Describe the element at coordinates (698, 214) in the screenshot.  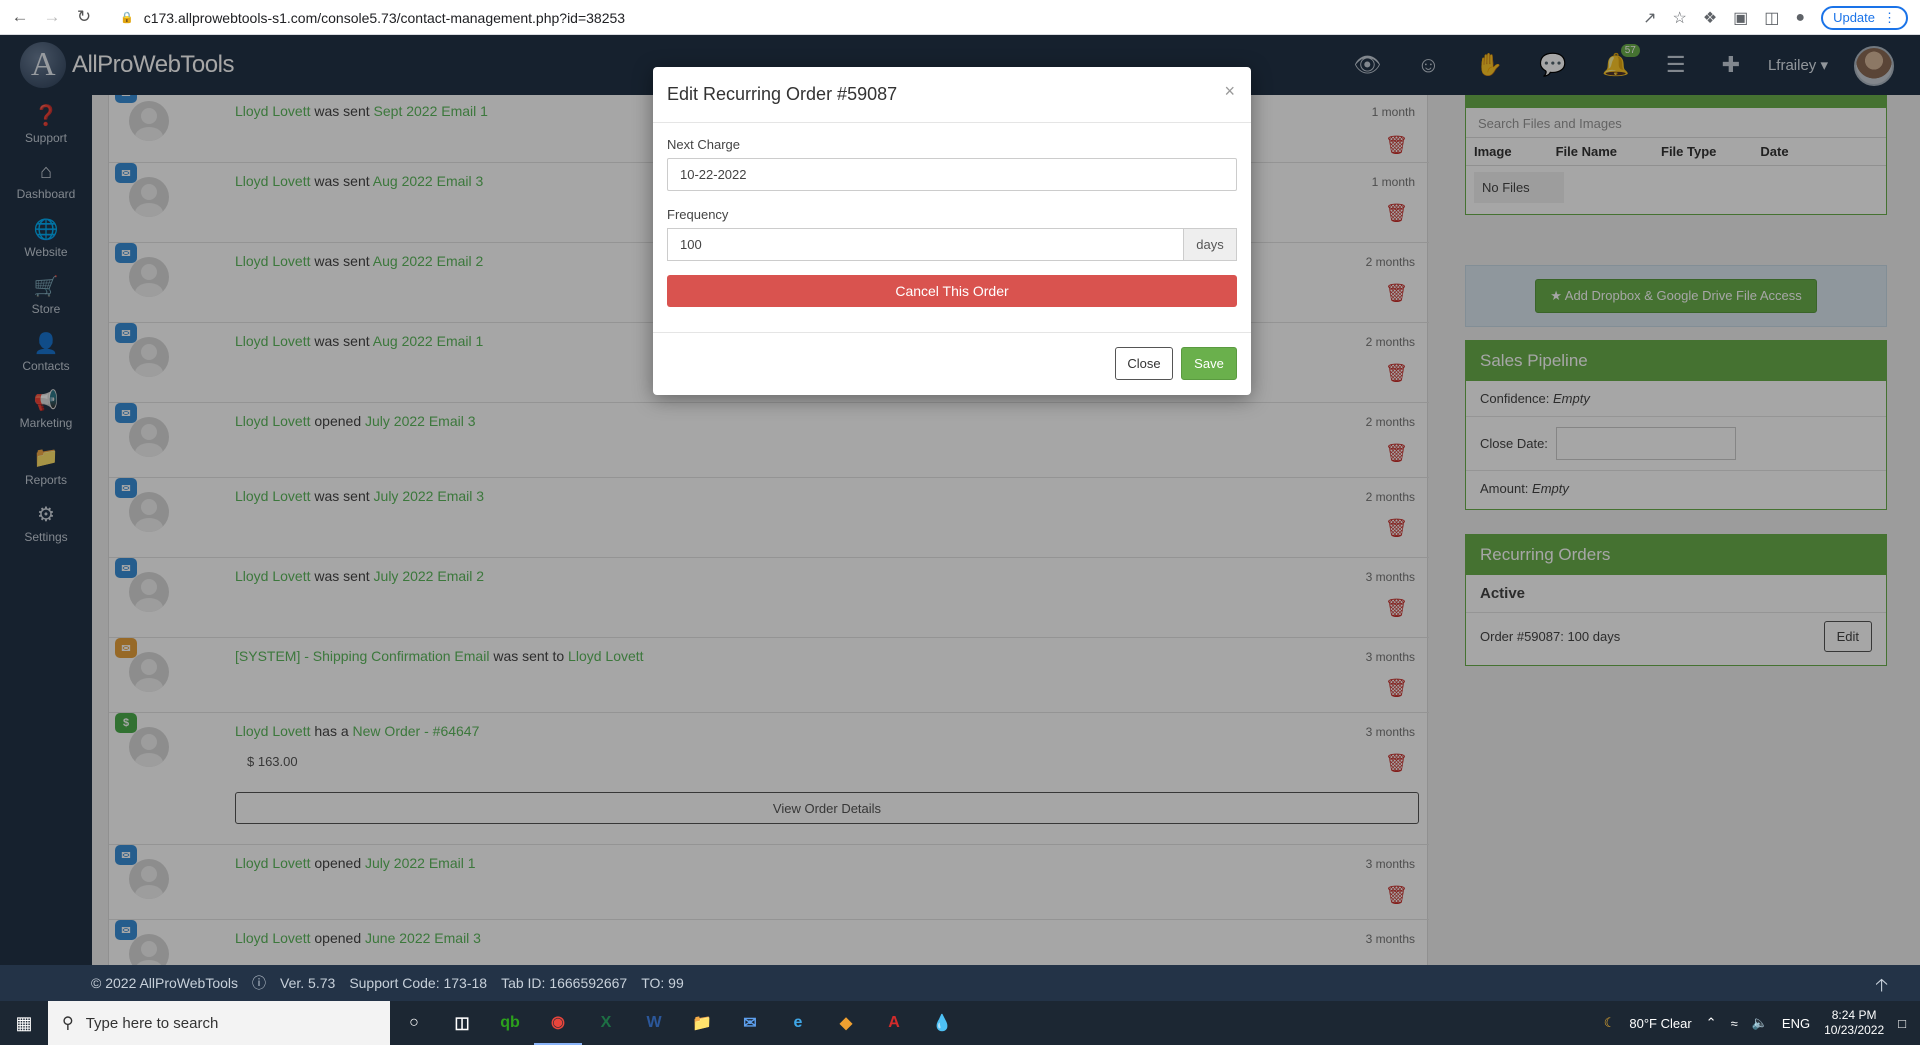
I see `frequency-label: Frequency` at that location.